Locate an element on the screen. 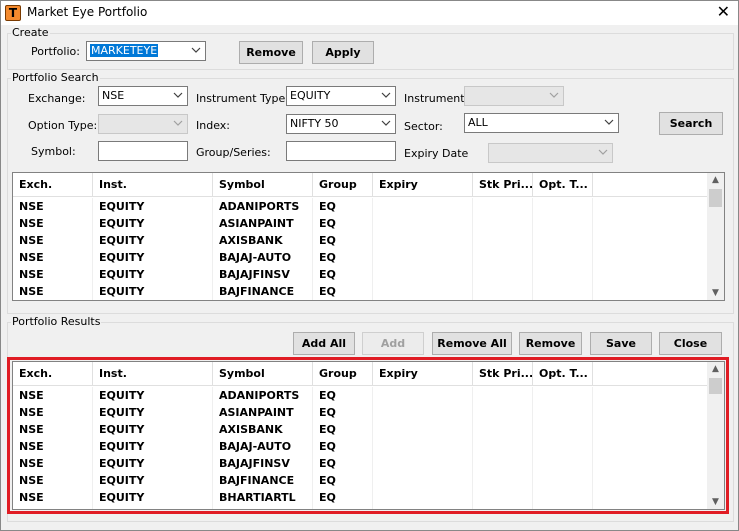 This screenshot has height=531, width=739. table-row: NSE EQUITY BAJAJ-AUTO EQ is located at coordinates (360, 257).